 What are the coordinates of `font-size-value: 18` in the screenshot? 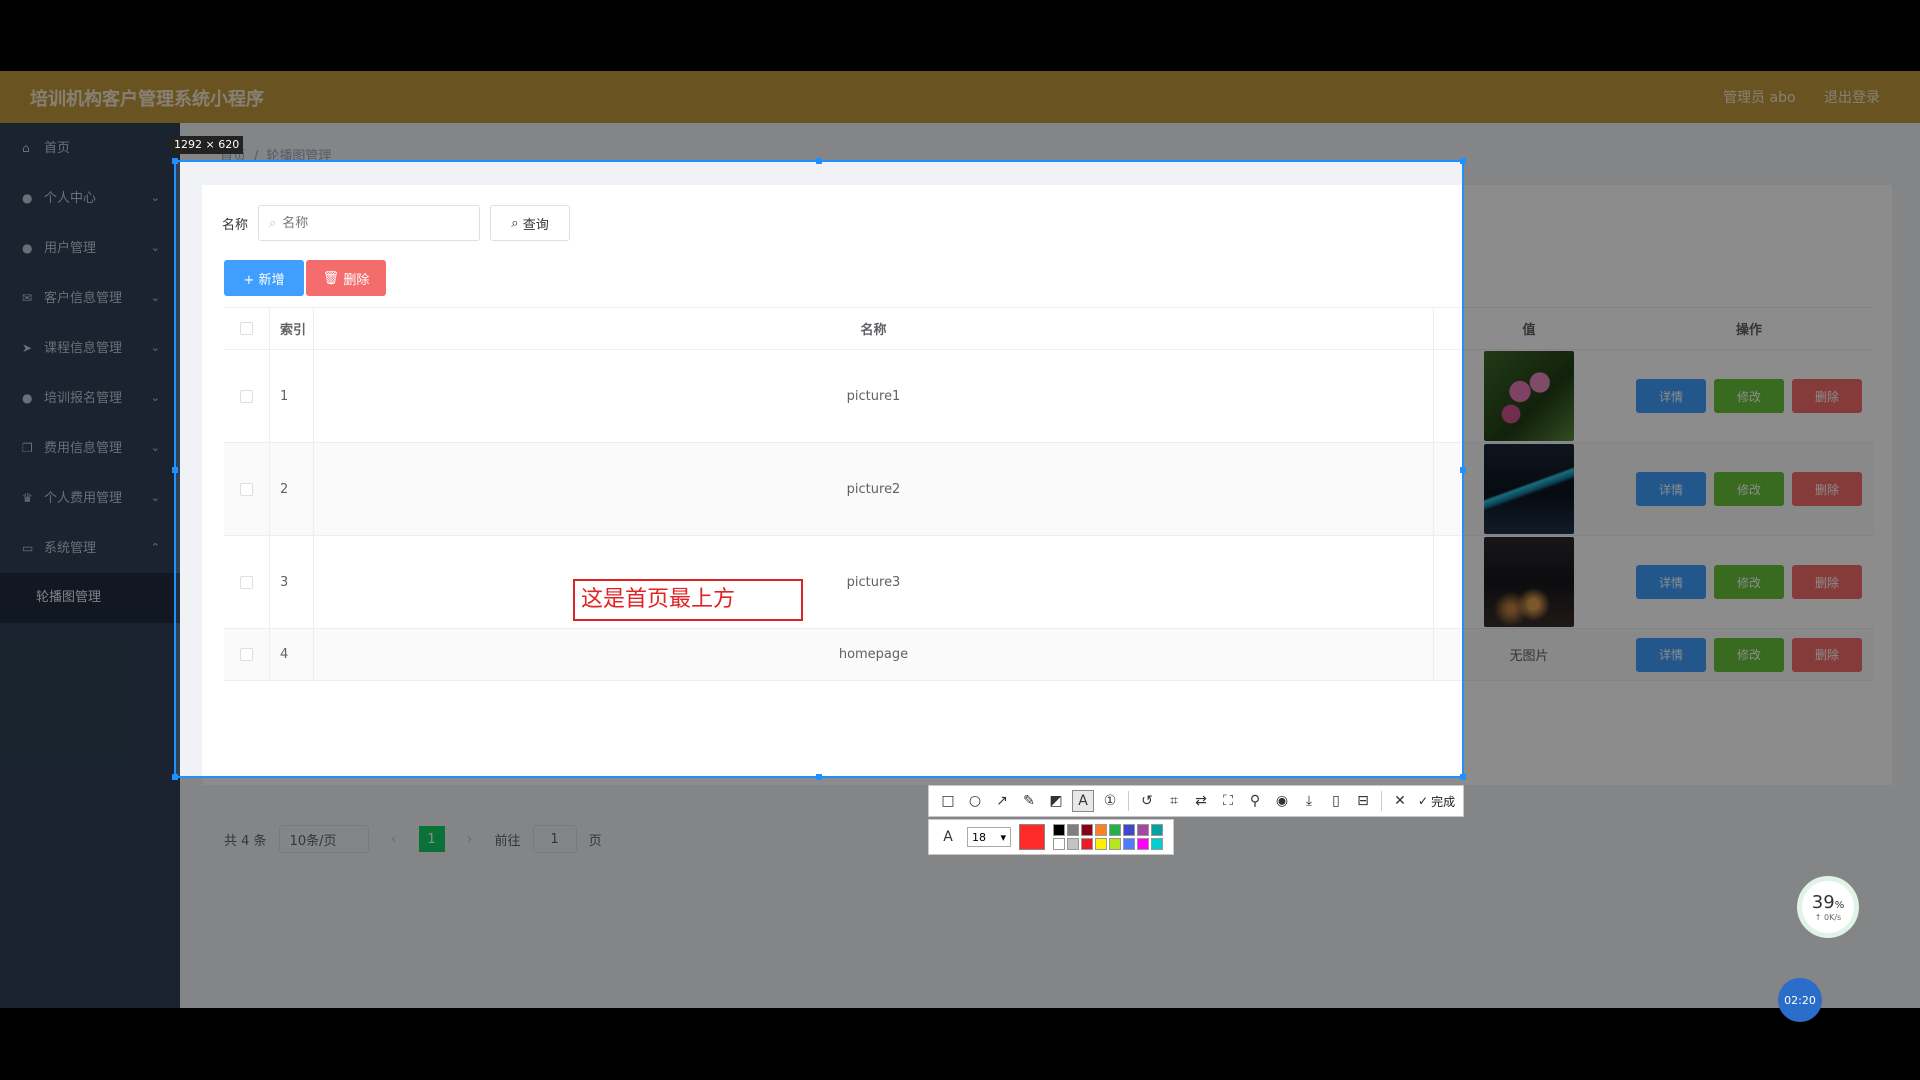 It's located at (979, 837).